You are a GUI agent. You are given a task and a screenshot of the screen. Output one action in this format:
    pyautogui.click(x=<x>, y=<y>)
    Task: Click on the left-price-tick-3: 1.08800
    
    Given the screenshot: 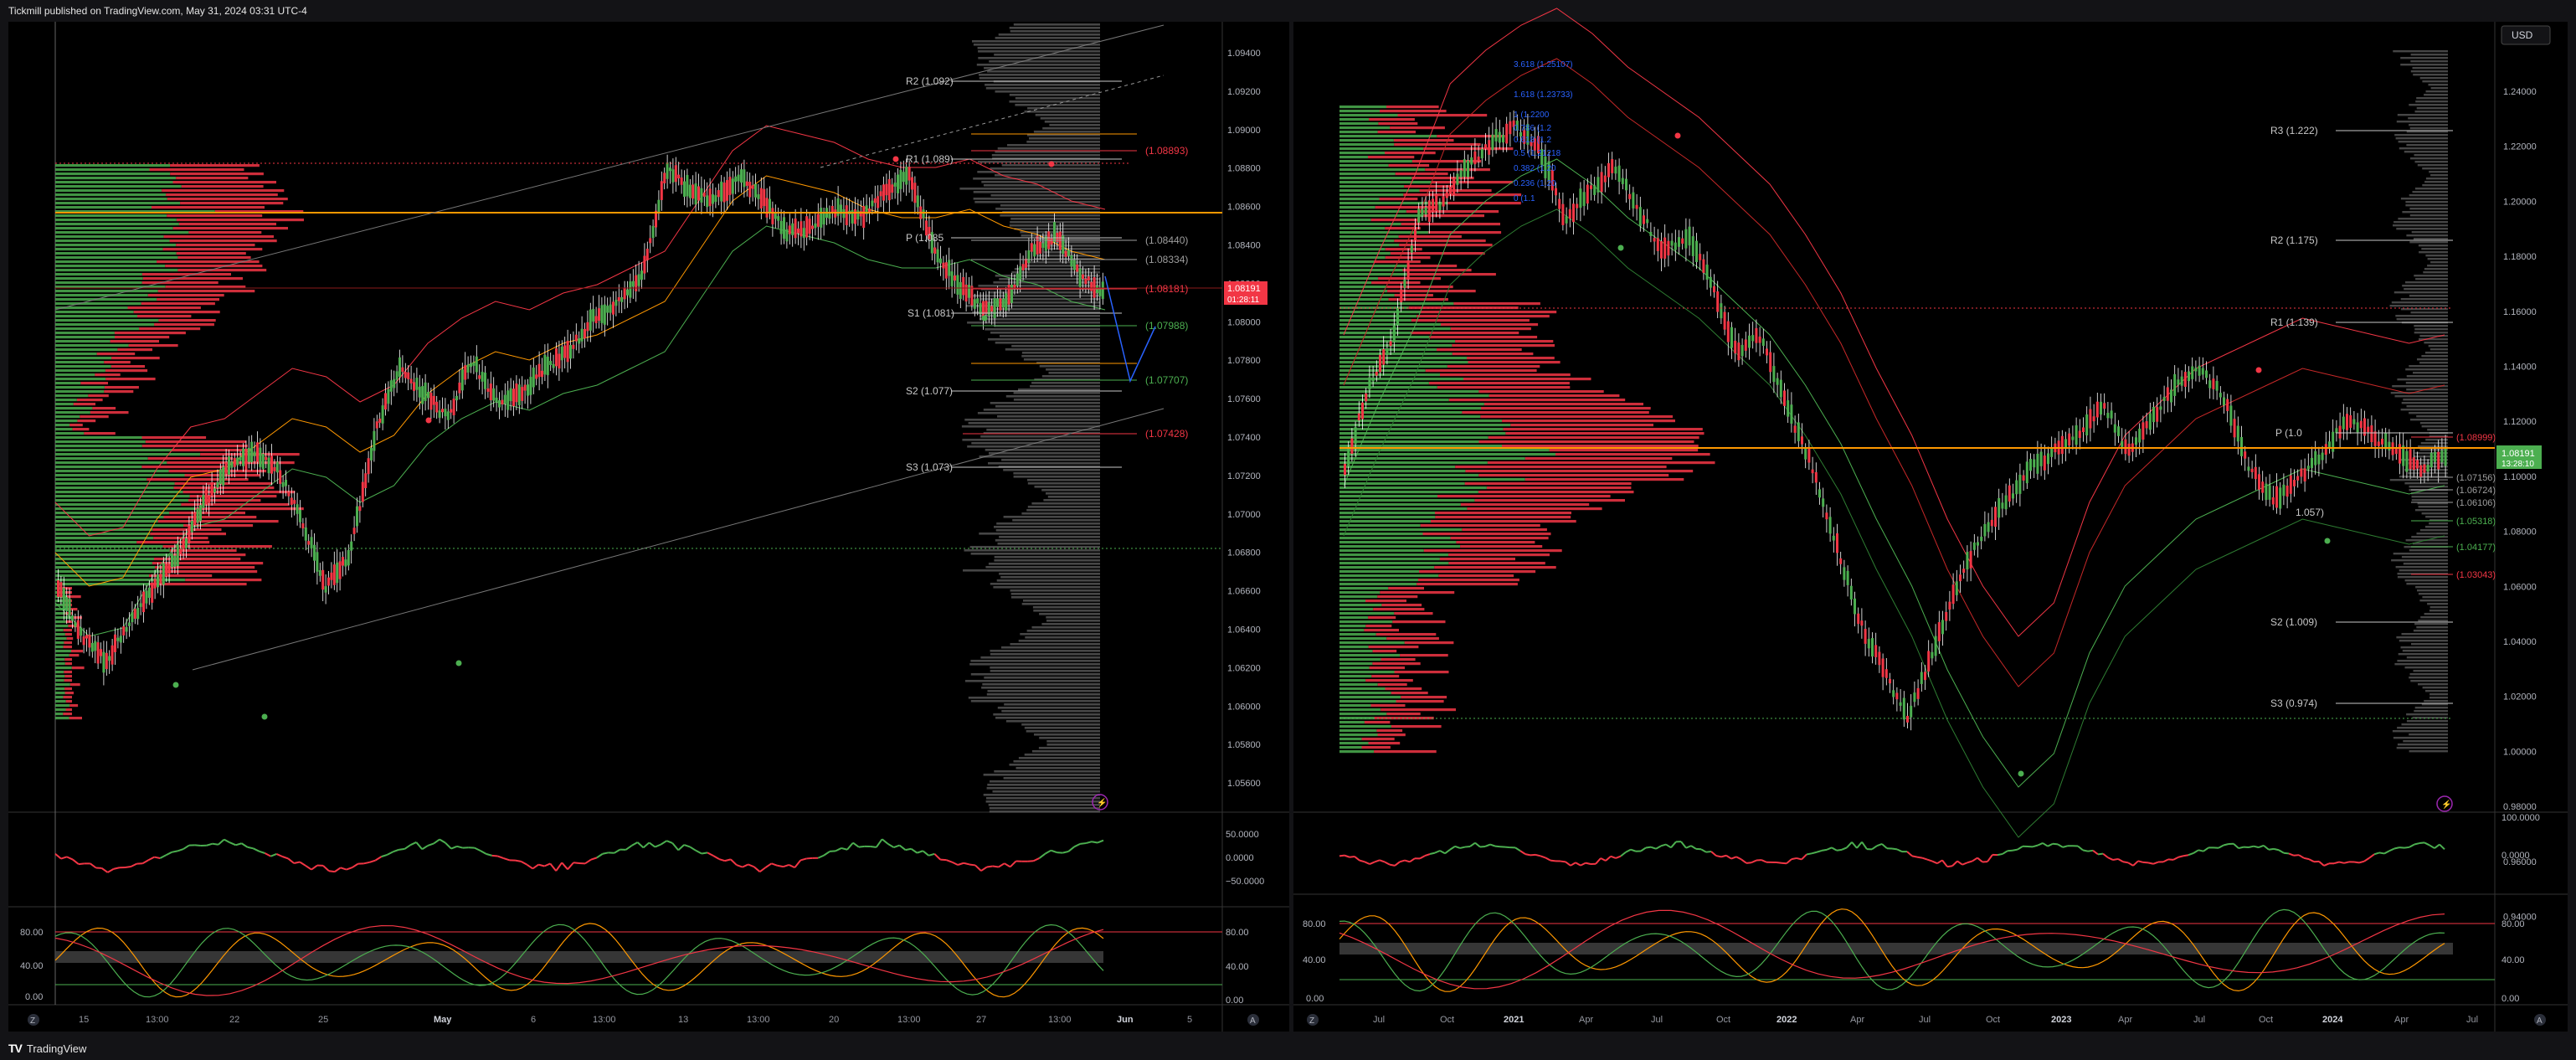 What is the action you would take?
    pyautogui.click(x=1244, y=169)
    